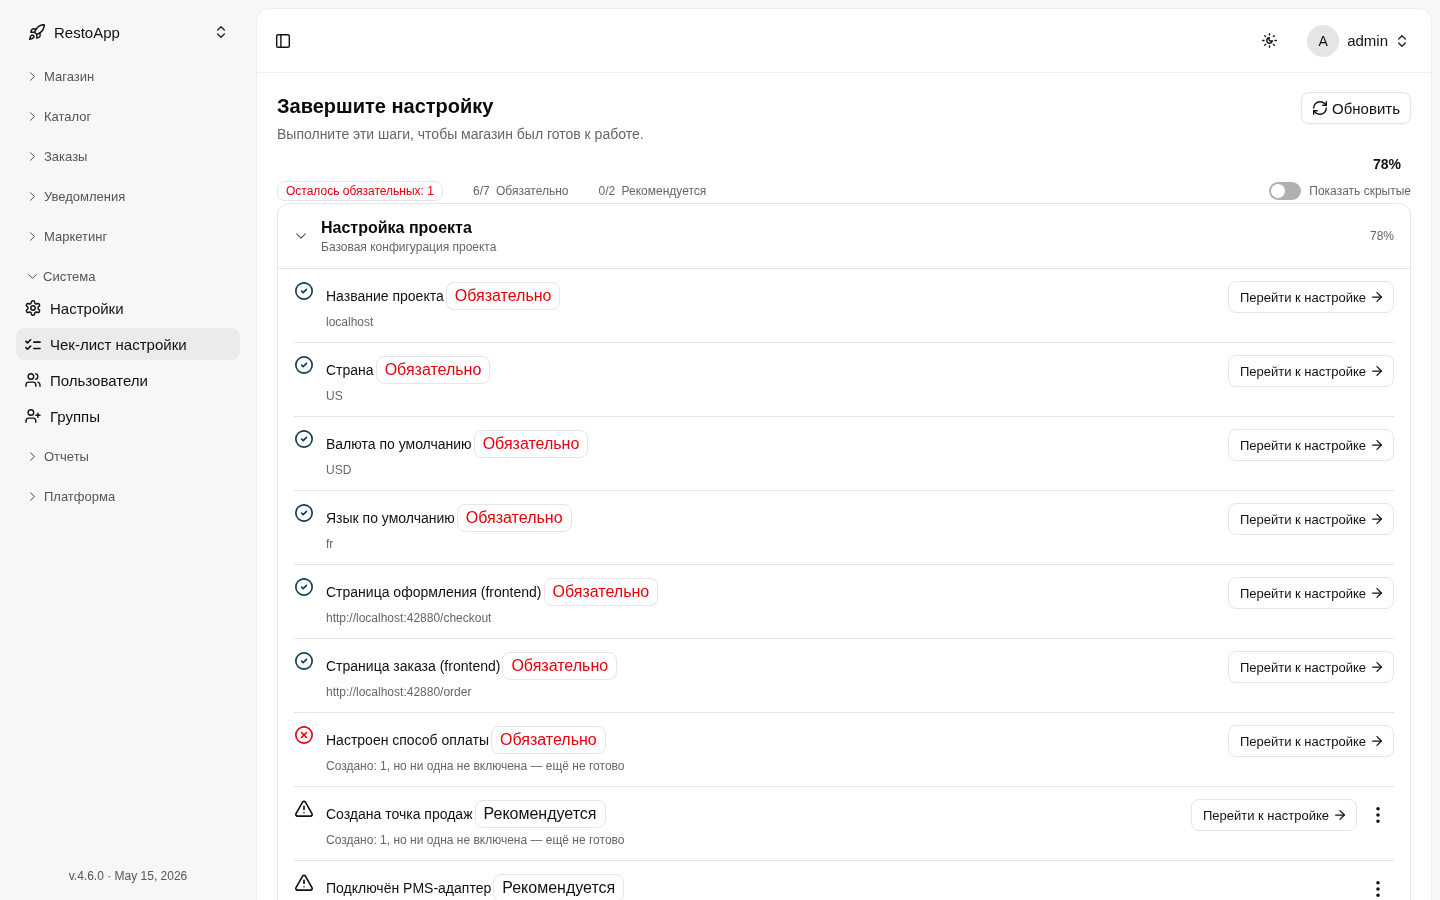 The width and height of the screenshot is (1440, 900). Describe the element at coordinates (33, 344) in the screenshot. I see `checklist-icon` at that location.